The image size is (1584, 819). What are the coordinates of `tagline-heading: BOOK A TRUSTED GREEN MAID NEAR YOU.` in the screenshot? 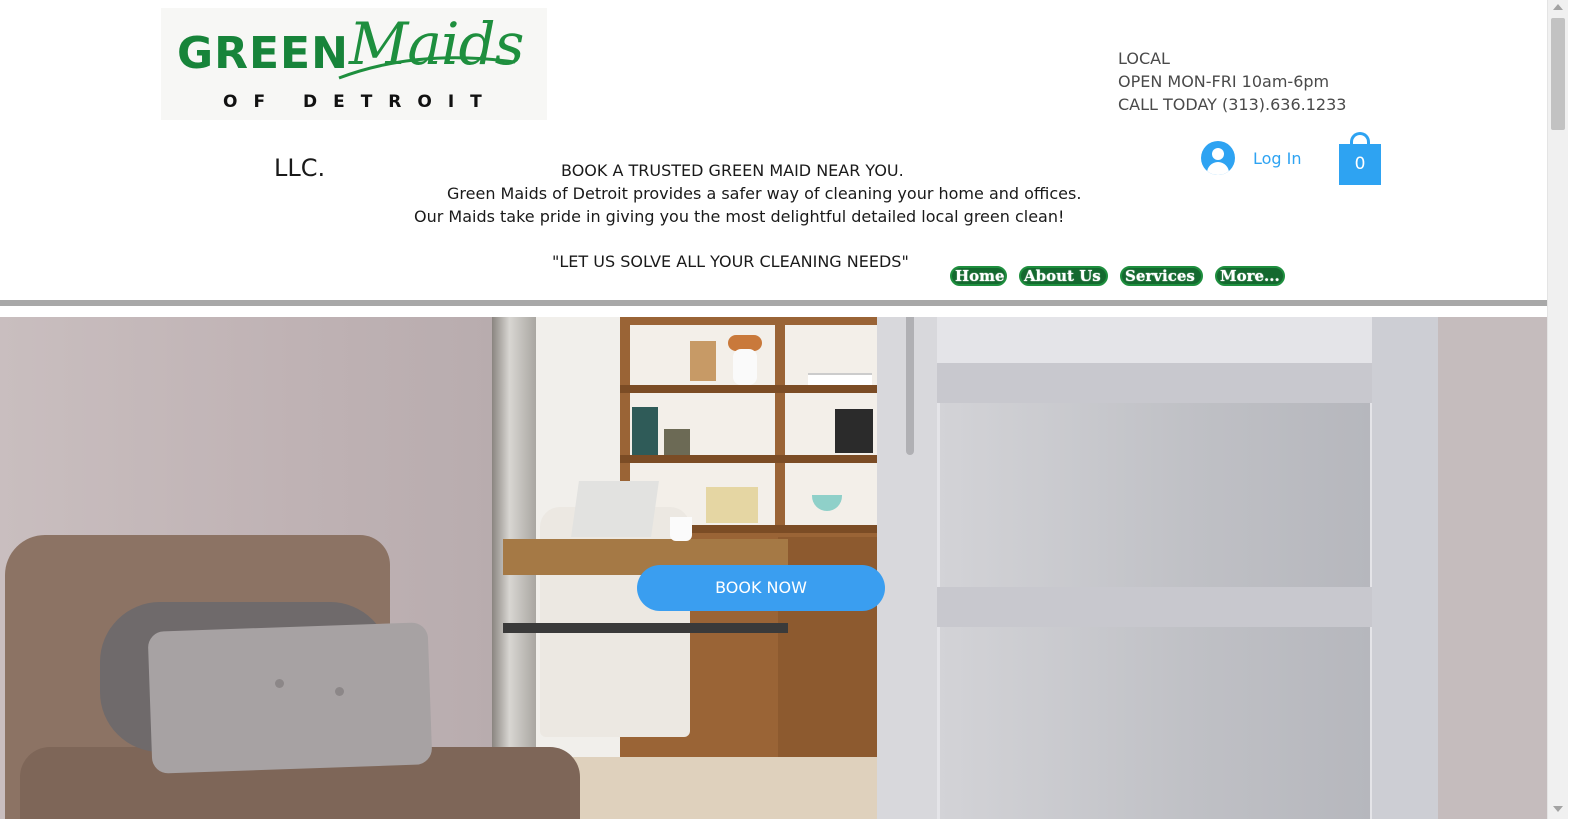 It's located at (732, 170).